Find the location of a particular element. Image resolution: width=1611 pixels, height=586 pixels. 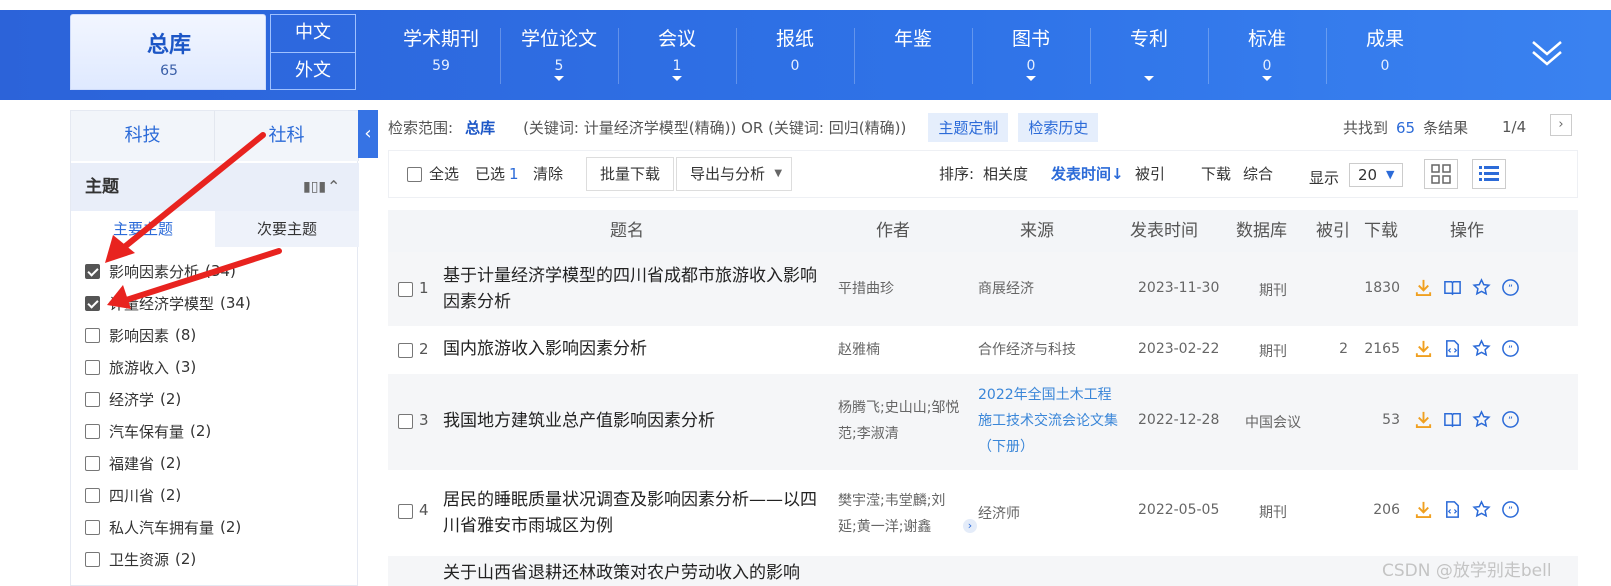

tab-theses: 学位论文 5 is located at coordinates (559, 52).